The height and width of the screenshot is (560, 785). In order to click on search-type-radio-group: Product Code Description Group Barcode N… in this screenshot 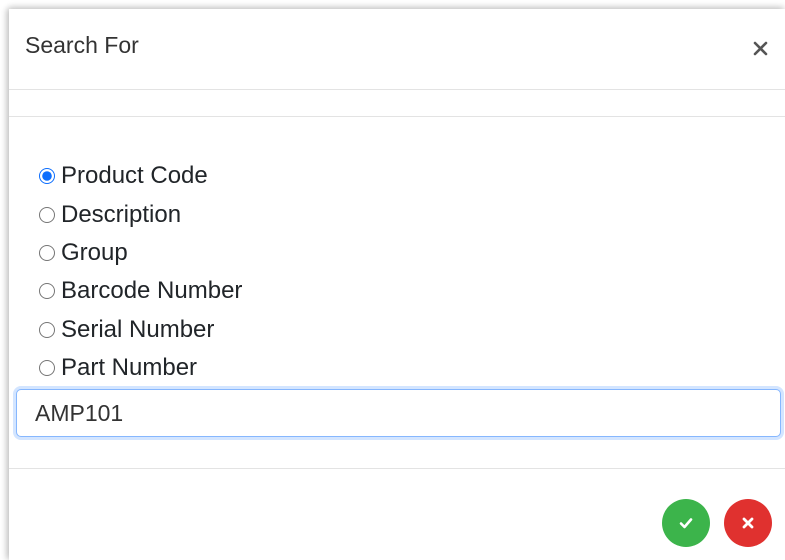, I will do `click(140, 272)`.